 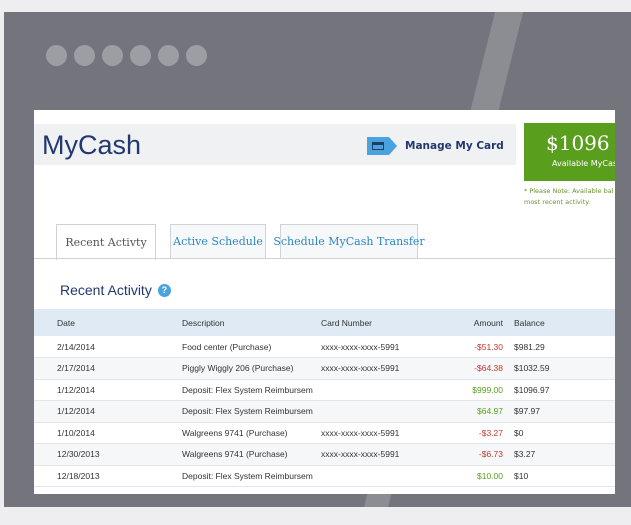 What do you see at coordinates (393, 146) in the screenshot?
I see `arrow-right-icon` at bounding box center [393, 146].